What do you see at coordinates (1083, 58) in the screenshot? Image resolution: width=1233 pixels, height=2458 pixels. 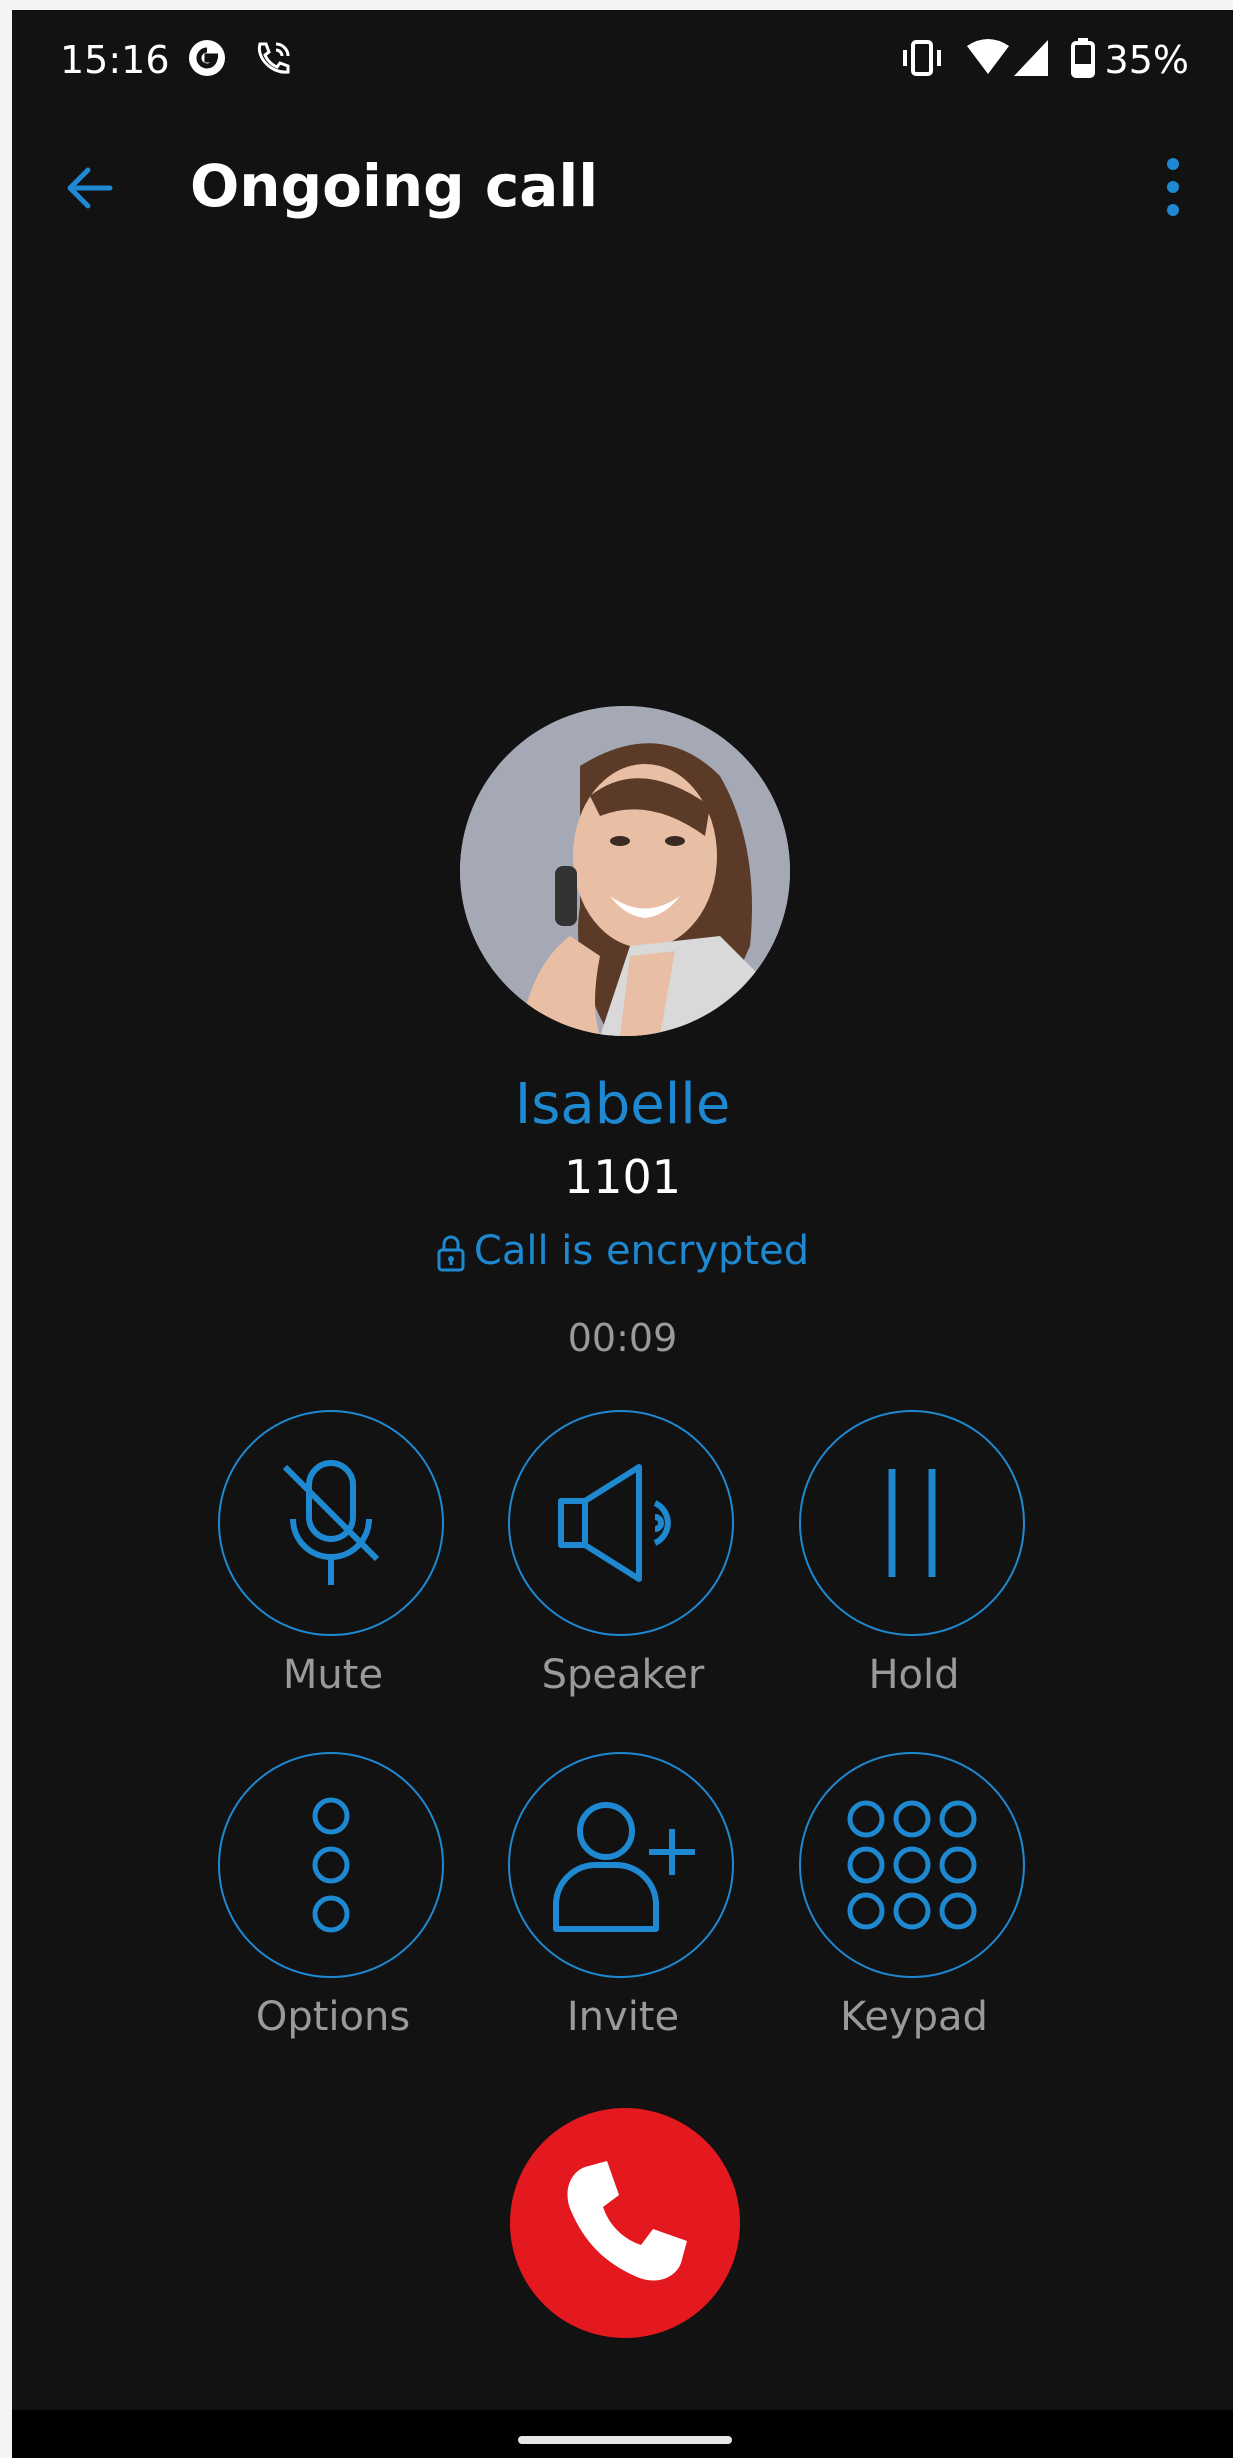 I see `battery-icon` at bounding box center [1083, 58].